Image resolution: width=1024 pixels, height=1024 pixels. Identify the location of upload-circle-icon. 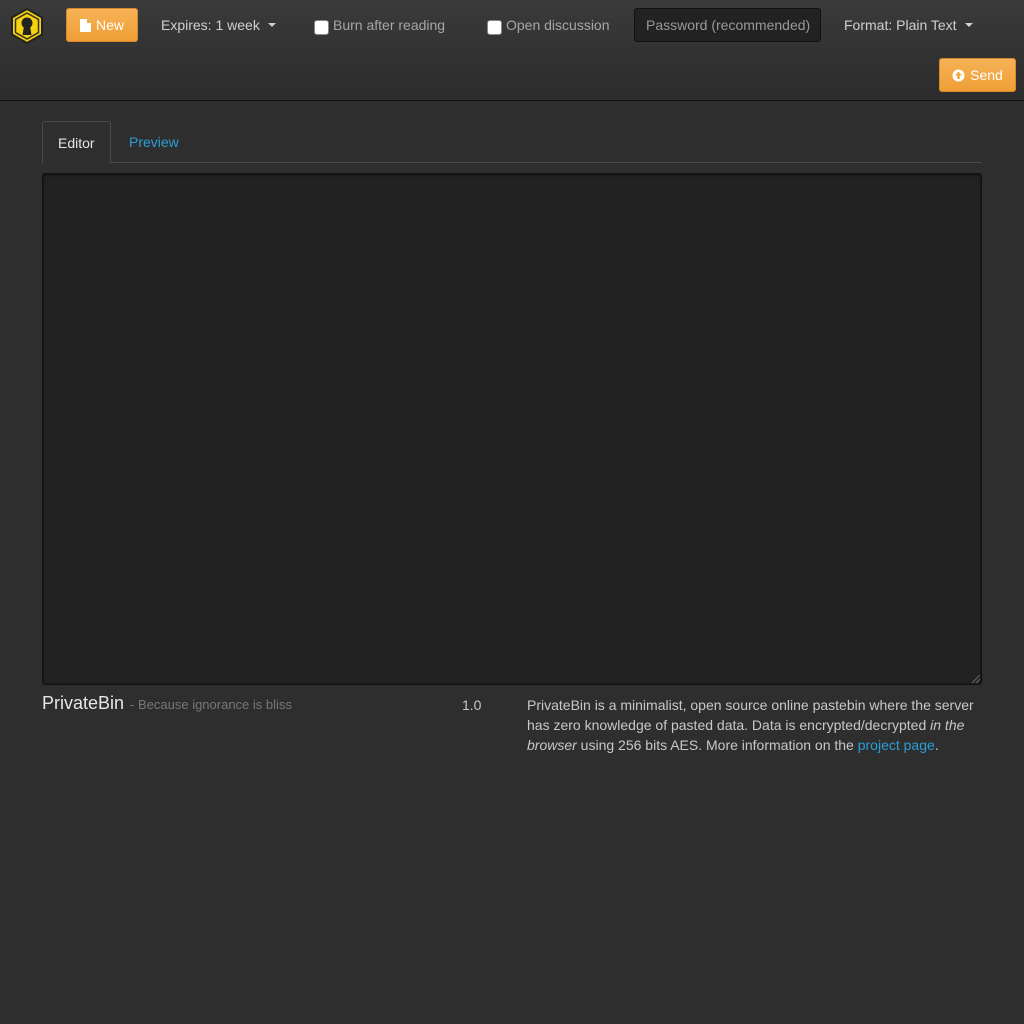
(958, 75).